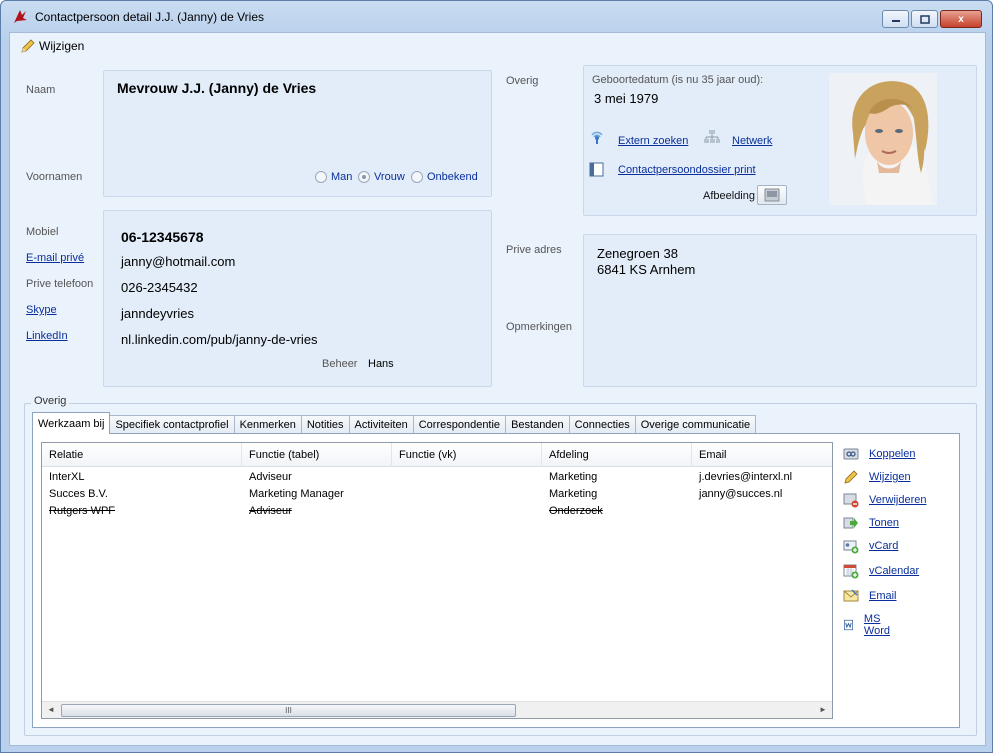 The width and height of the screenshot is (993, 753). I want to click on mobiel-value: 06-12345678, so click(162, 237).